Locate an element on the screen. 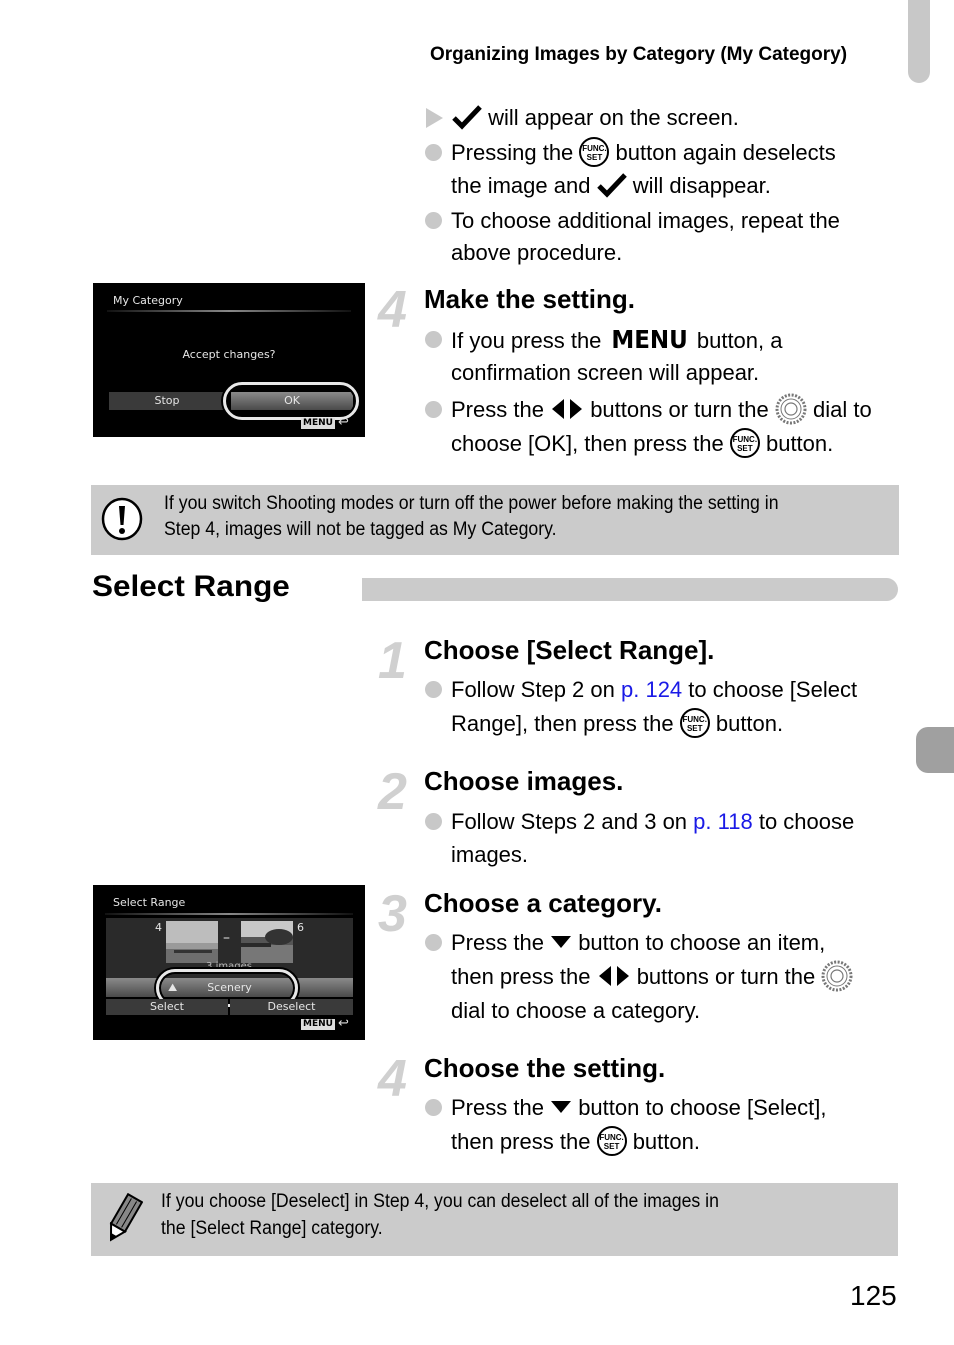  intro-bullet-2-line-1: To choose additional images, repeat the is located at coordinates (645, 220).